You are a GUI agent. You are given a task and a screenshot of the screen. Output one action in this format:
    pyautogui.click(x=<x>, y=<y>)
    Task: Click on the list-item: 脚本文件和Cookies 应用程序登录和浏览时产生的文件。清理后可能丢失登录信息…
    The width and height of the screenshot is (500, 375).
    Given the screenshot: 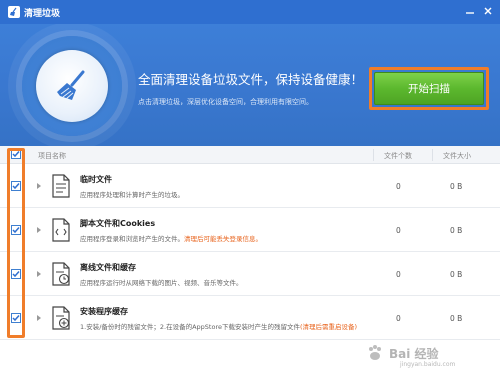 What is the action you would take?
    pyautogui.click(x=250, y=230)
    